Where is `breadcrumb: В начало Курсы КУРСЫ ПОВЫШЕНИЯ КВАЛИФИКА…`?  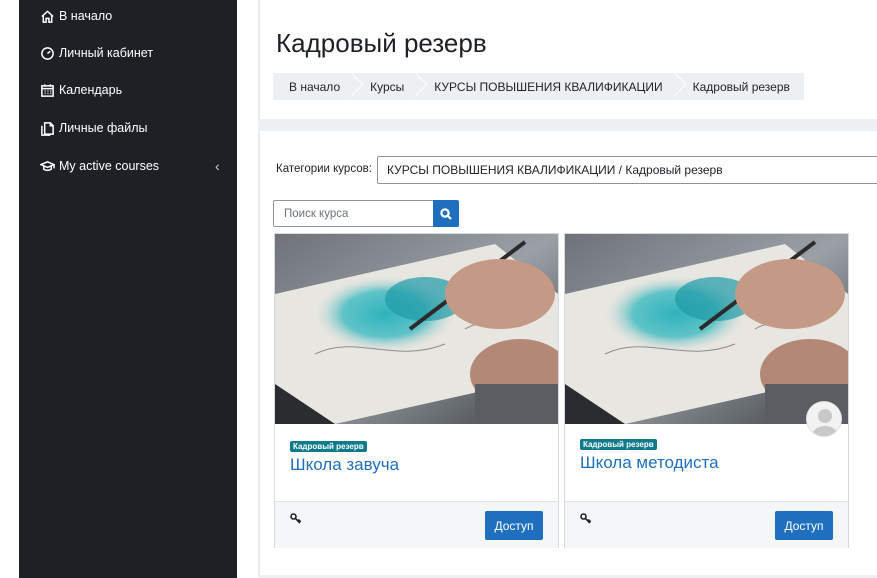 breadcrumb: В начало Курсы КУРСЫ ПОВЫШЕНИЯ КВАЛИФИКА… is located at coordinates (538, 86).